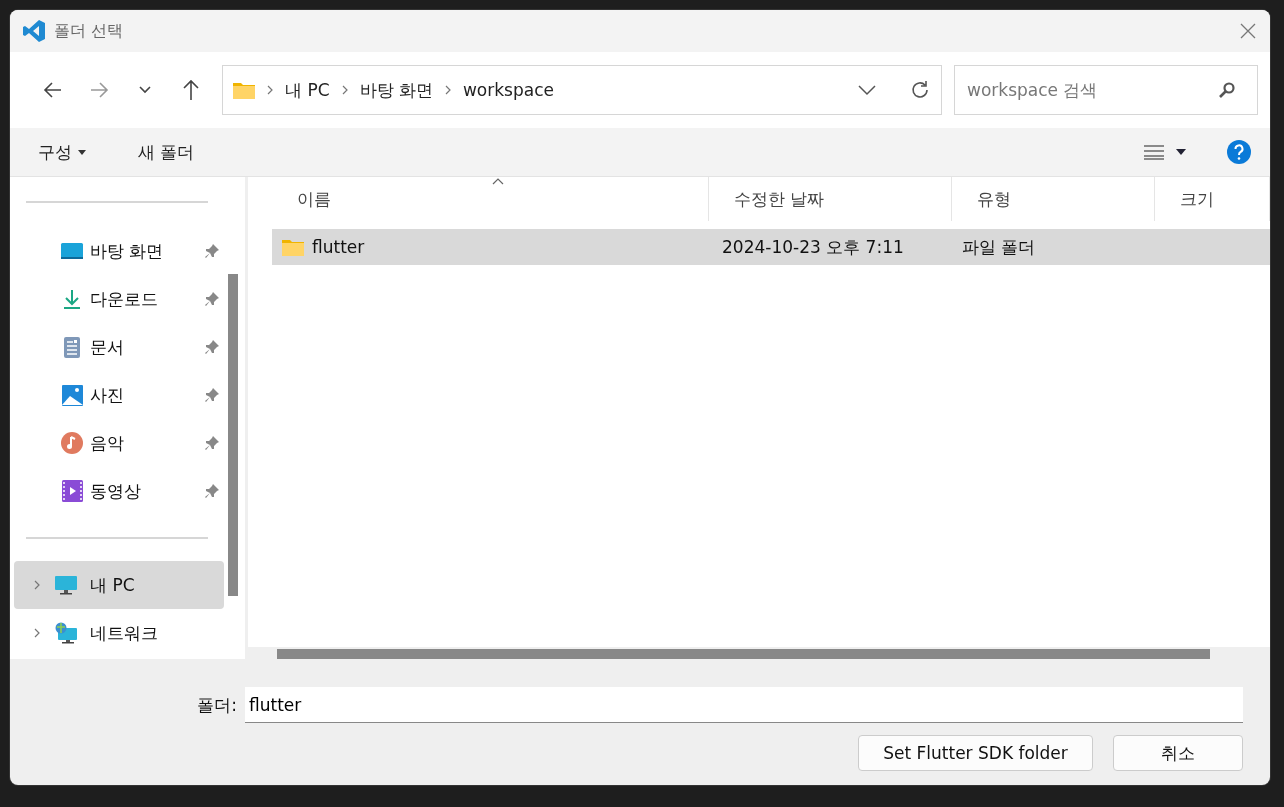 This screenshot has height=807, width=1284. Describe the element at coordinates (119, 585) in the screenshot. I see `sidebar-item: 내 PC` at that location.